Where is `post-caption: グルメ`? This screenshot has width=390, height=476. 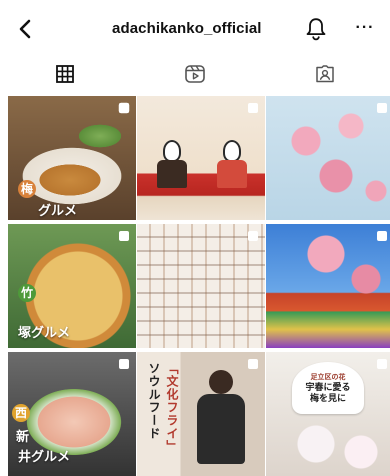 post-caption: グルメ is located at coordinates (58, 210).